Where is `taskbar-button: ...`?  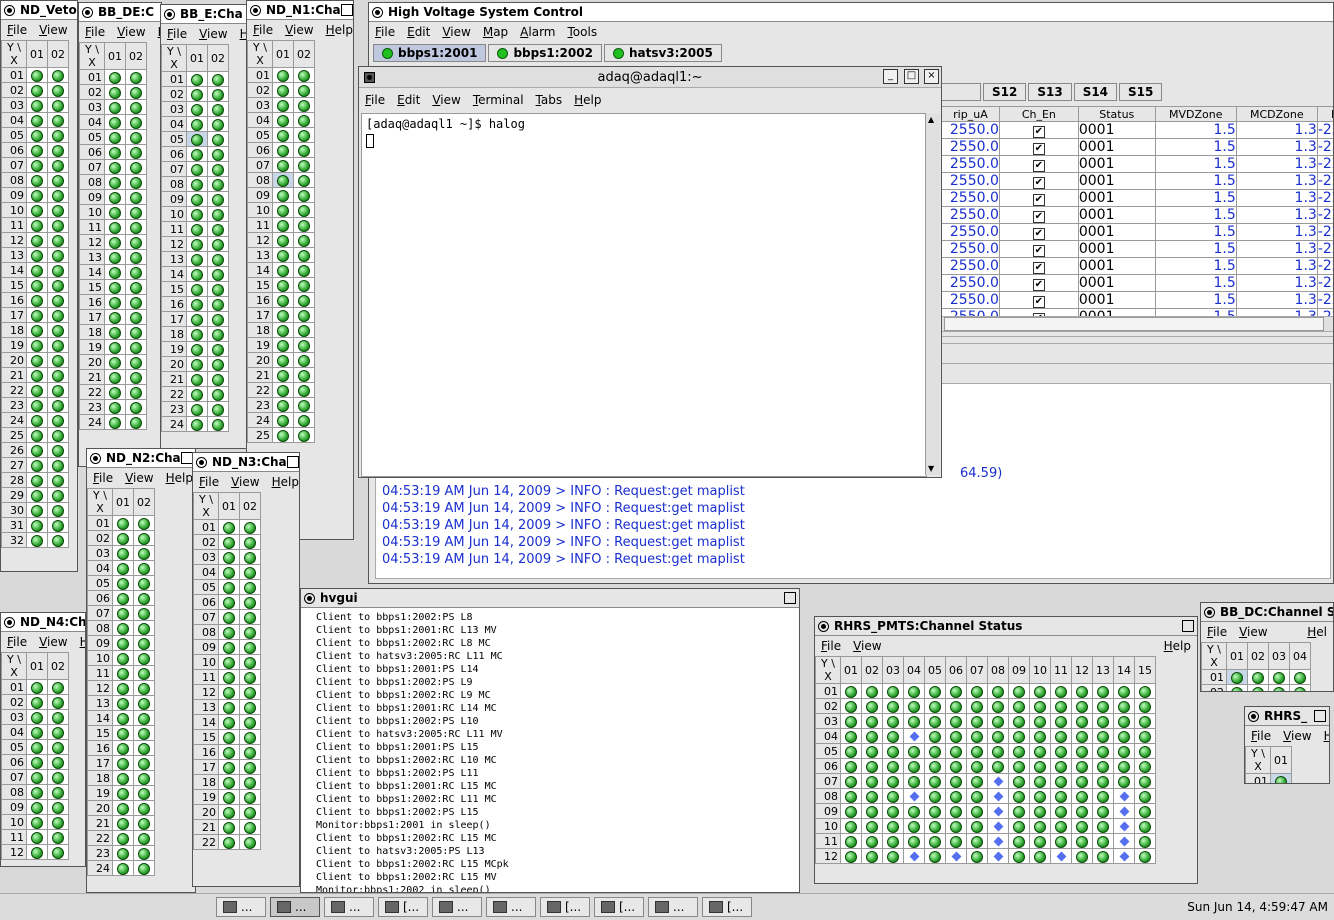
taskbar-button: ... is located at coordinates (295, 907).